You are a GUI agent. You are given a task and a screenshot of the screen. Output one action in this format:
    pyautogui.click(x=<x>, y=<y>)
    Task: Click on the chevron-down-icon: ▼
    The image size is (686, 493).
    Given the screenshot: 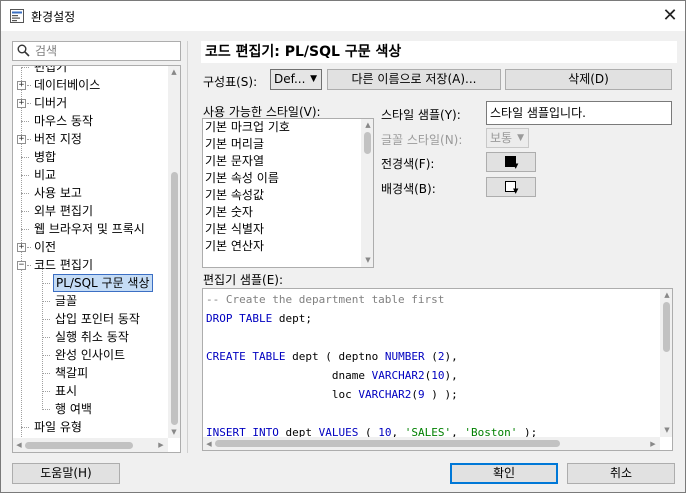 What is the action you would take?
    pyautogui.click(x=313, y=79)
    